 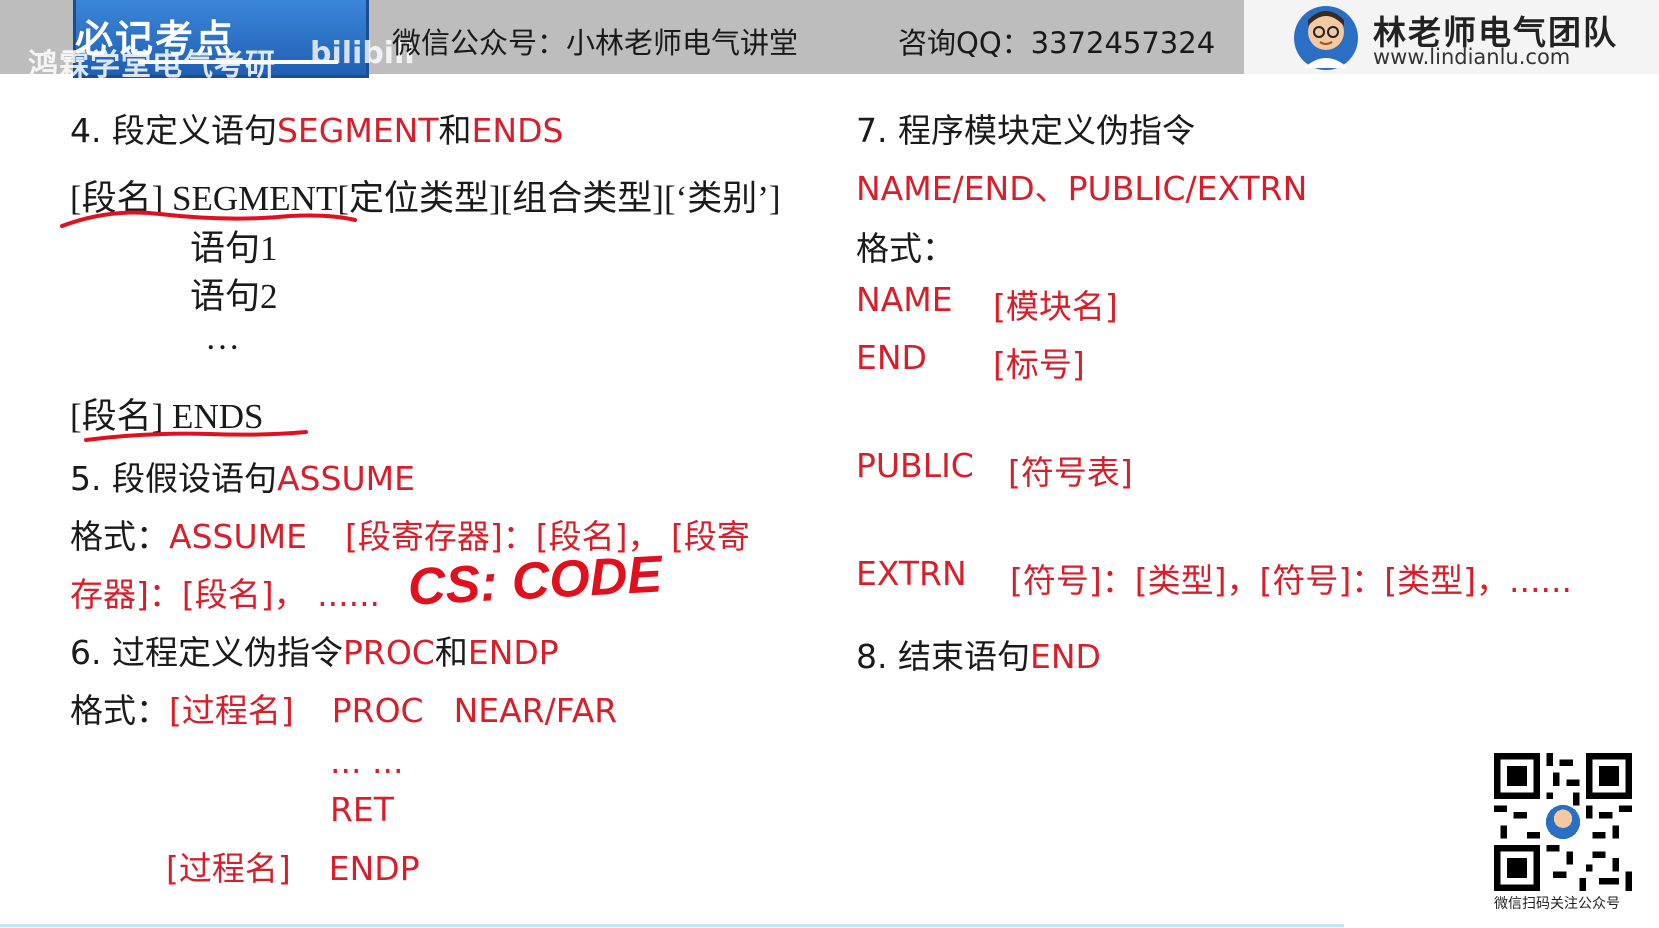 I want to click on and-text-2: 和, so click(x=451, y=652).